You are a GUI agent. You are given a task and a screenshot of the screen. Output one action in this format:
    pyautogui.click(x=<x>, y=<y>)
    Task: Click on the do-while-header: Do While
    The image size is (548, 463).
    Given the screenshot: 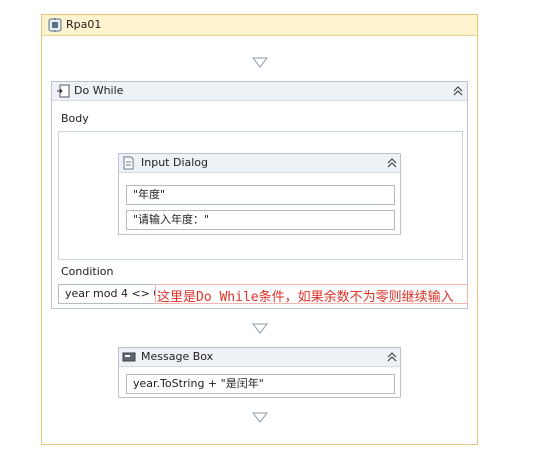 What is the action you would take?
    pyautogui.click(x=259, y=91)
    